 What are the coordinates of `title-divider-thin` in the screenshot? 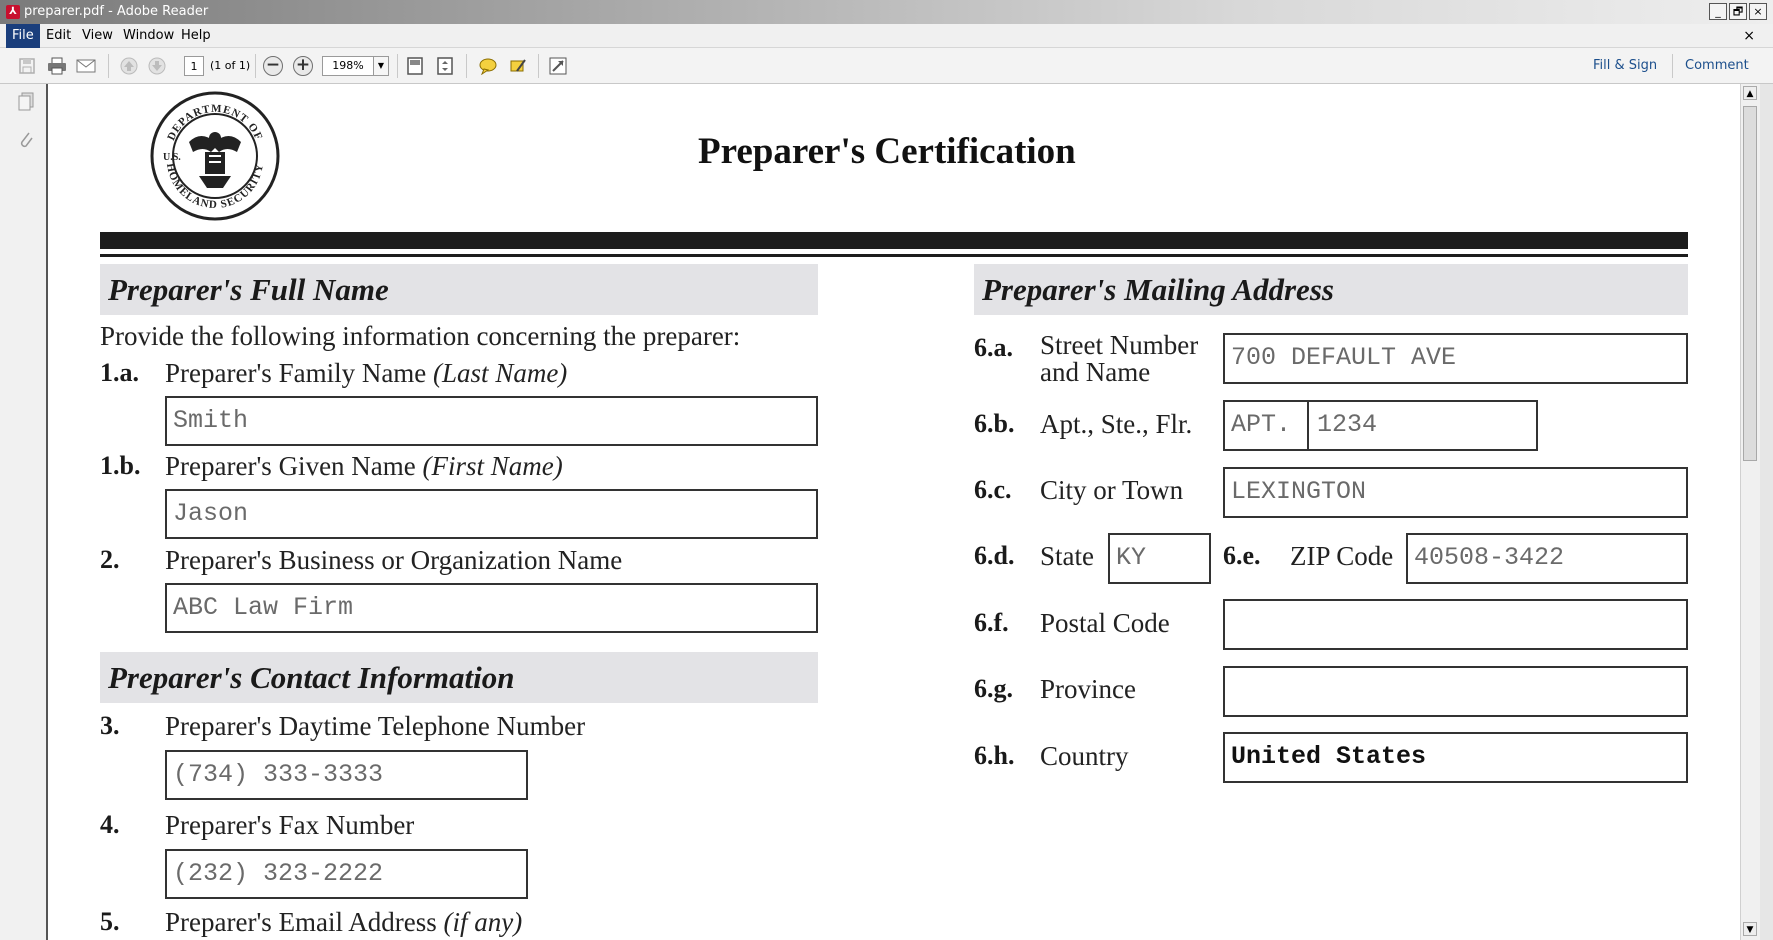 It's located at (894, 255).